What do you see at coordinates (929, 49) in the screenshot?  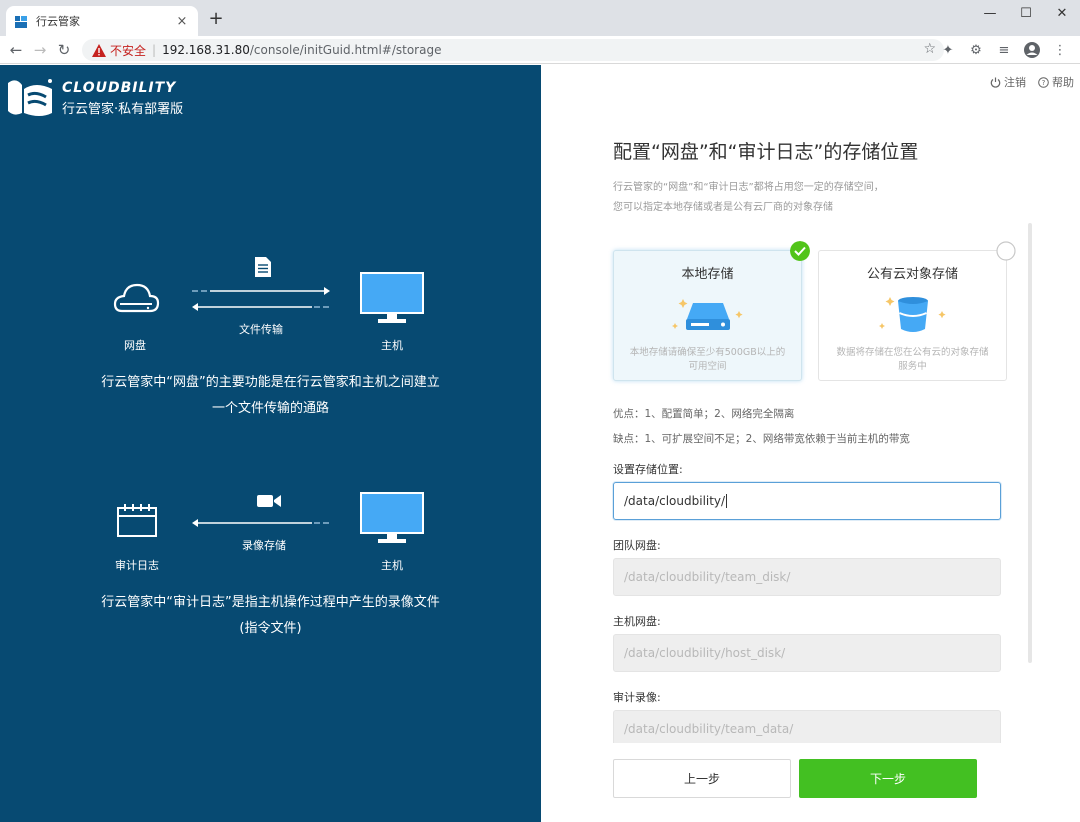 I see `bookmark-star-icon: ☆` at bounding box center [929, 49].